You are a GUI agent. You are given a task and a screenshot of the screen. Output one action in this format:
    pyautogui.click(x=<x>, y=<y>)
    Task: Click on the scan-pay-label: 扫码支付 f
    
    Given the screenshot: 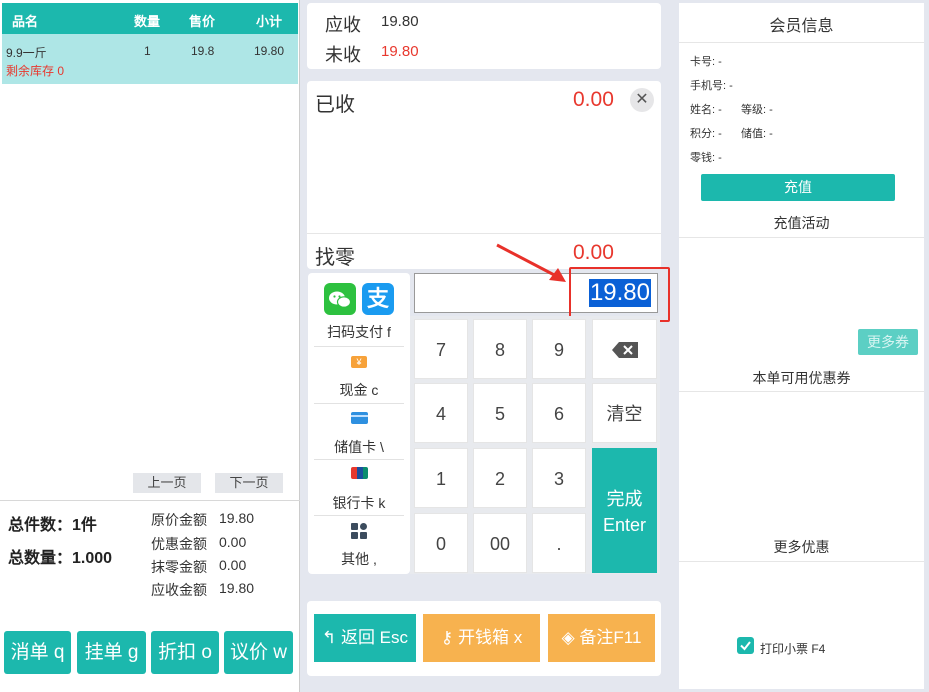 What is the action you would take?
    pyautogui.click(x=359, y=332)
    